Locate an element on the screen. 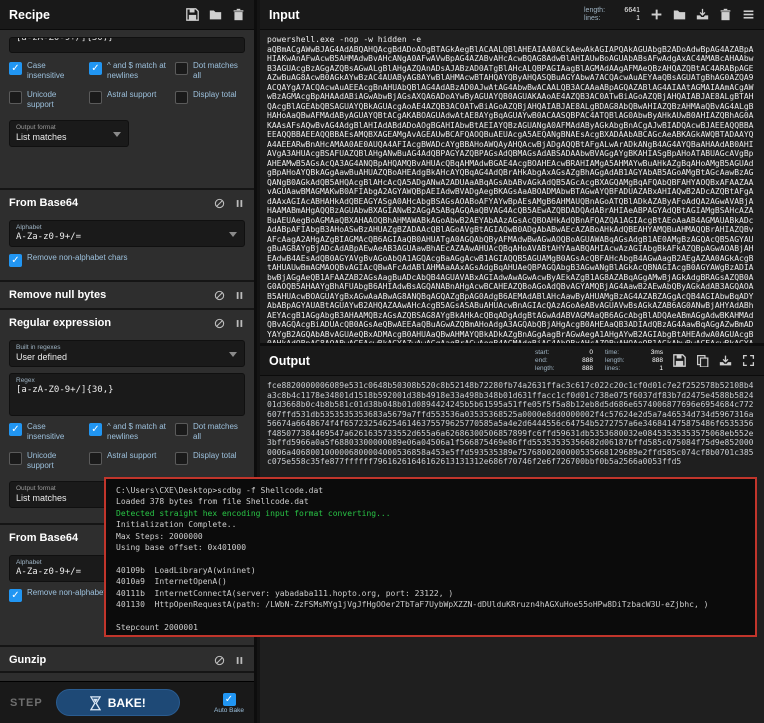 The height and width of the screenshot is (723, 764). alphabet-select: Alphabet A-Za-z0-9+/= is located at coordinates (127, 233).